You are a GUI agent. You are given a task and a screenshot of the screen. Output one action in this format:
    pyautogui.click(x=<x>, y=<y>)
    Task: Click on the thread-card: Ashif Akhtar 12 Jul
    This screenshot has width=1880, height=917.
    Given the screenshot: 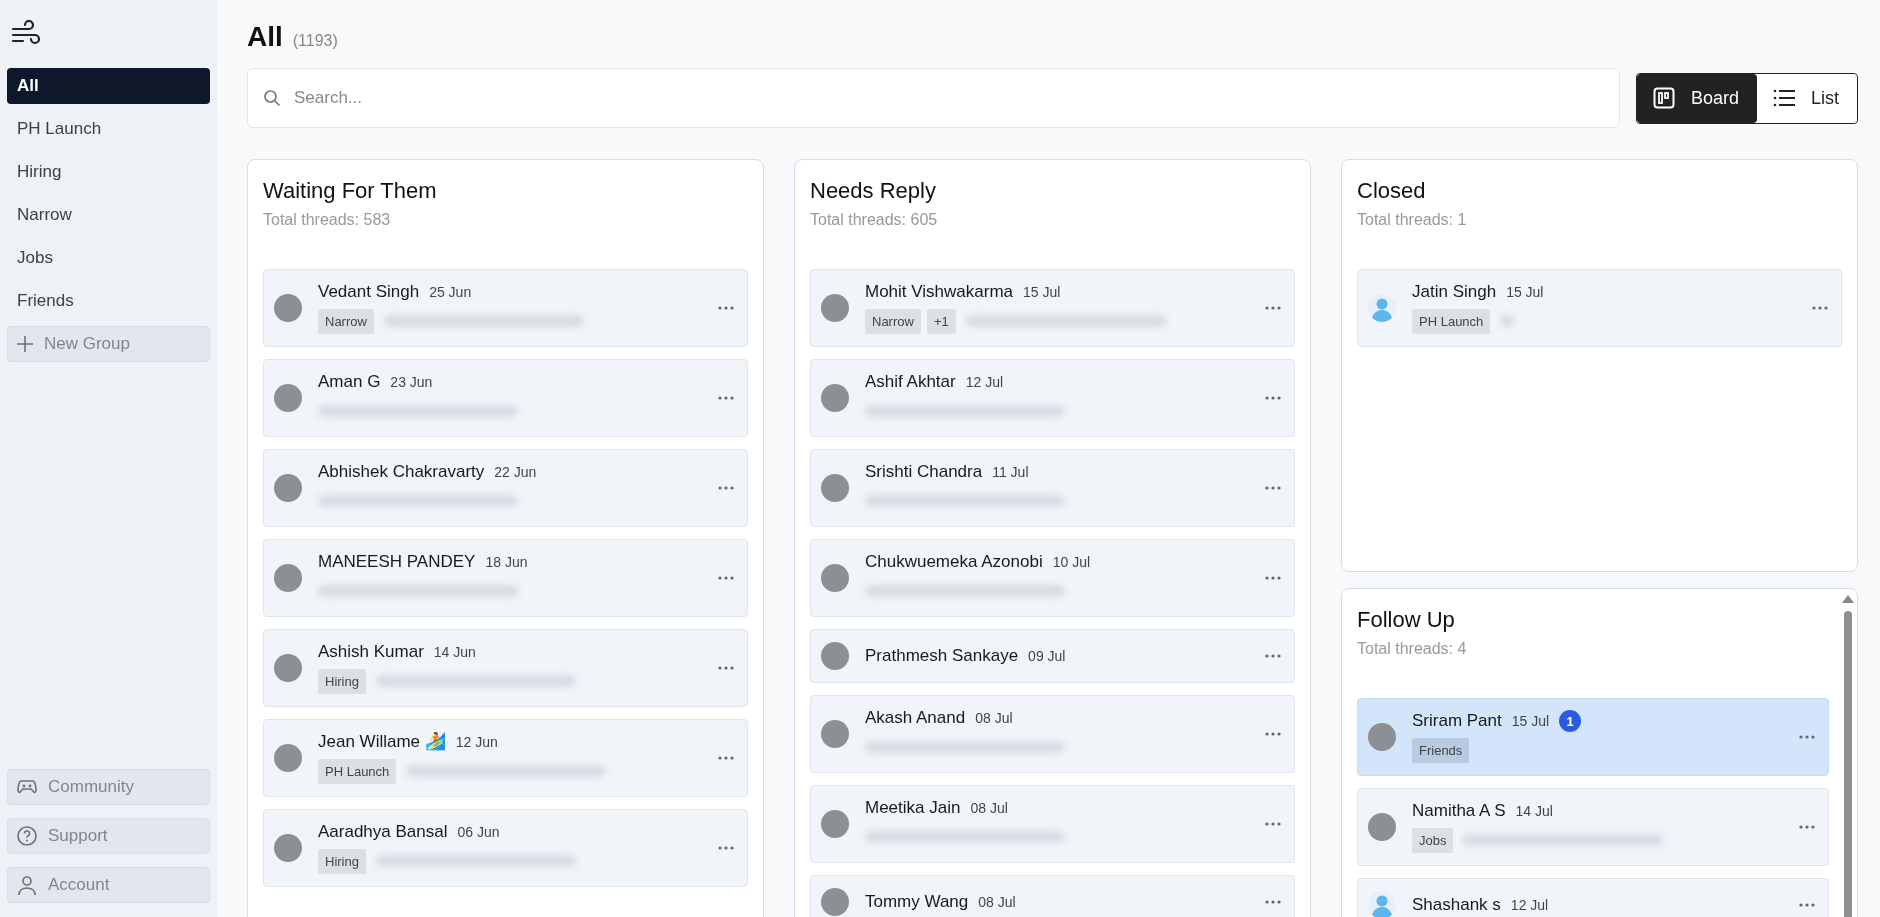 What is the action you would take?
    pyautogui.click(x=1052, y=398)
    